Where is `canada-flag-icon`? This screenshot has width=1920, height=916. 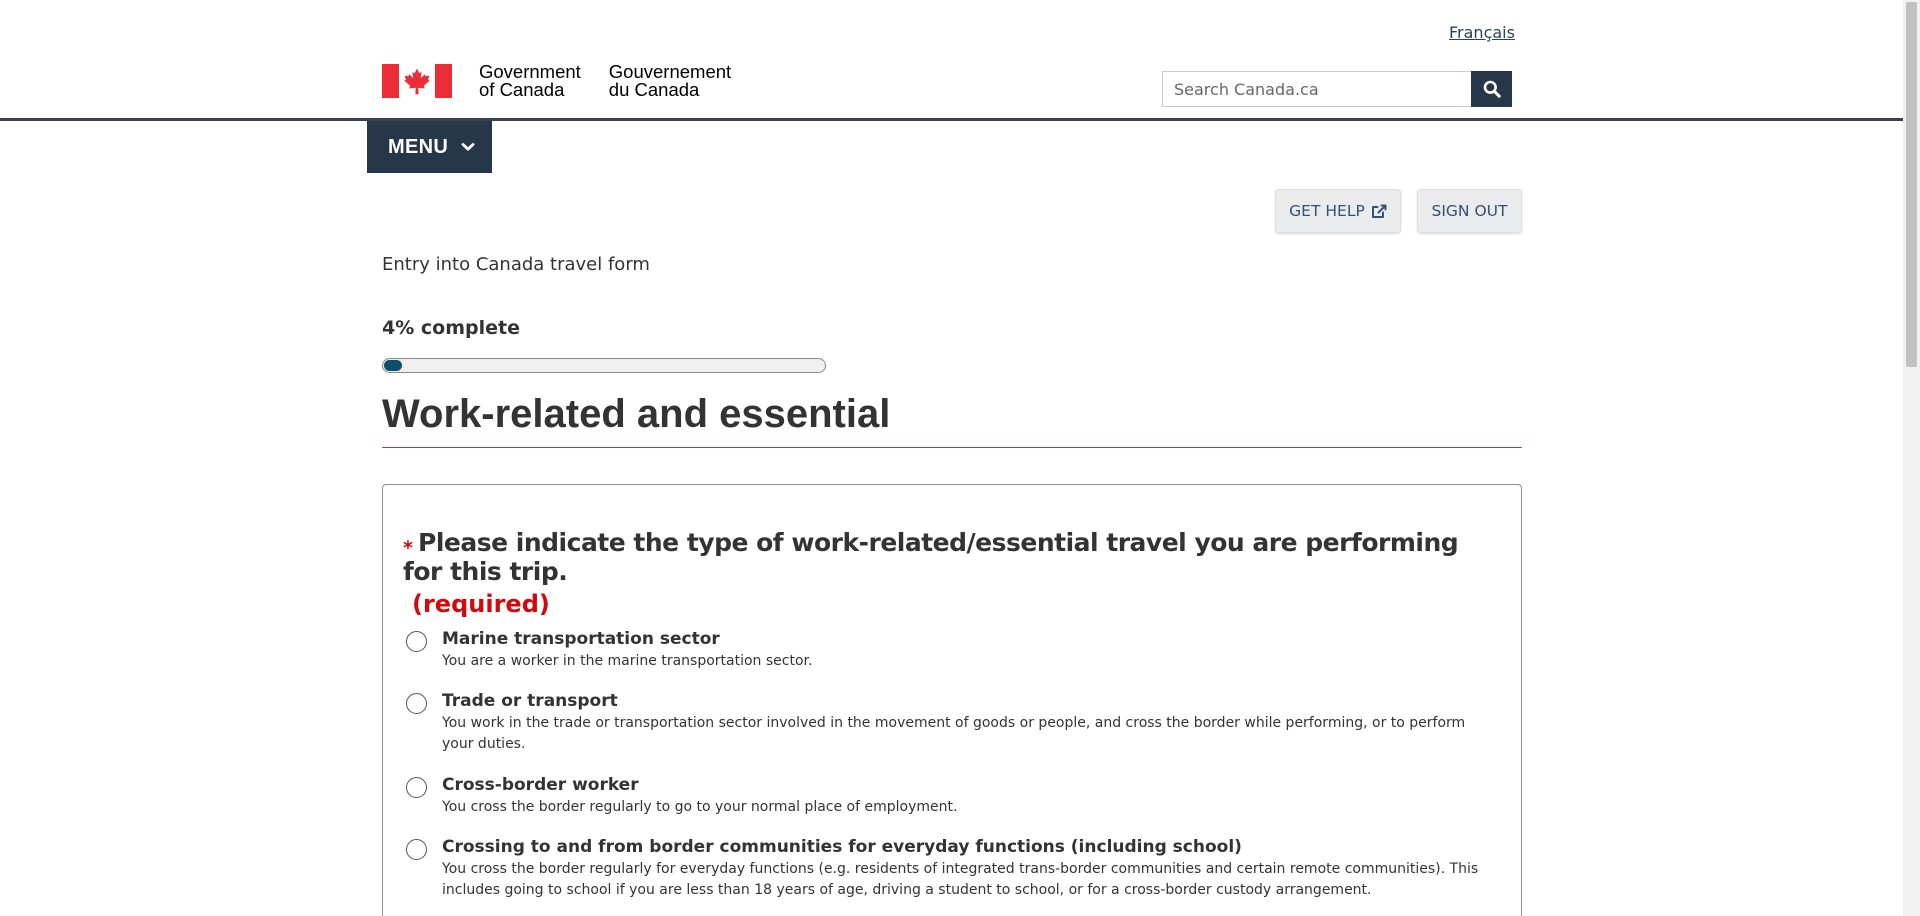 canada-flag-icon is located at coordinates (417, 81).